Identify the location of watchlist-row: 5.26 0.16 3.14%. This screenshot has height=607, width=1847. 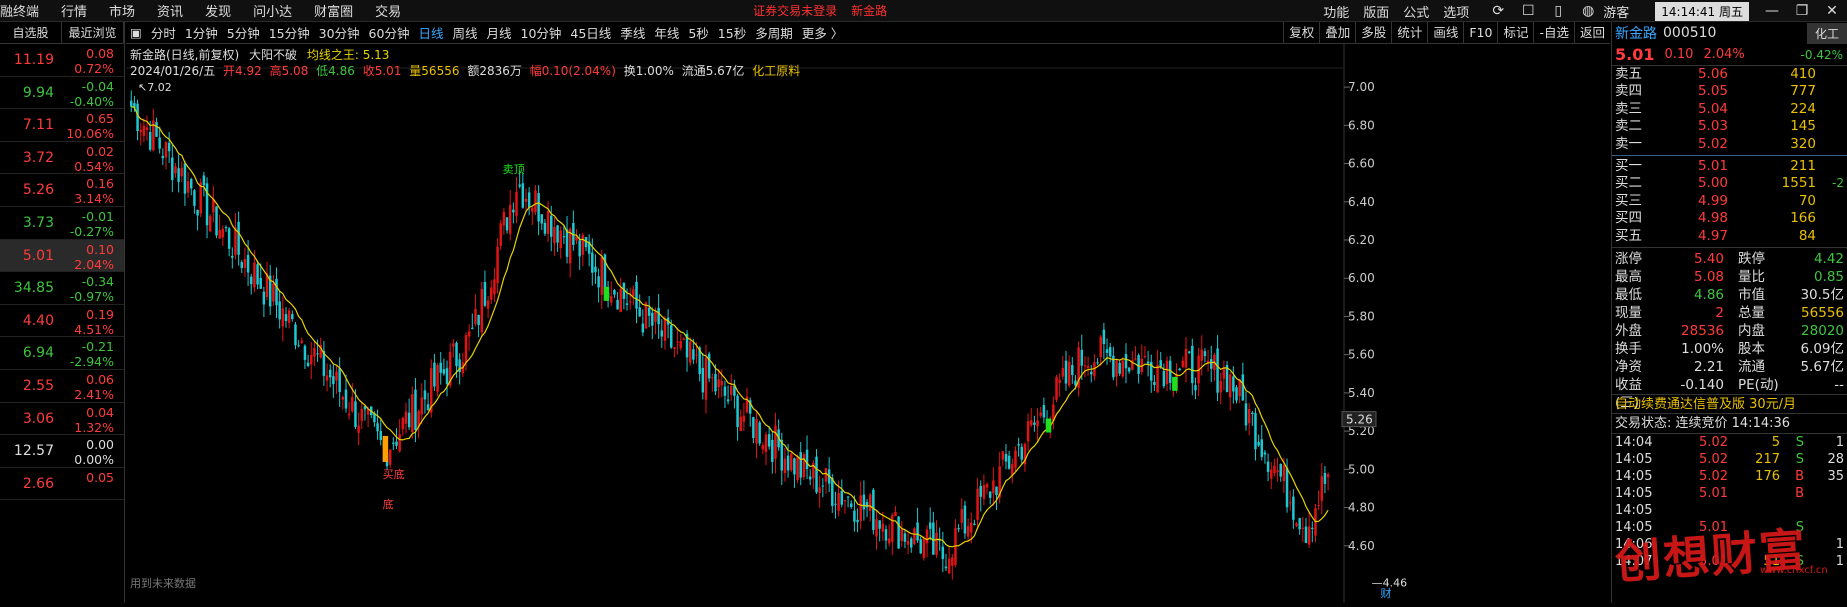
(62, 190).